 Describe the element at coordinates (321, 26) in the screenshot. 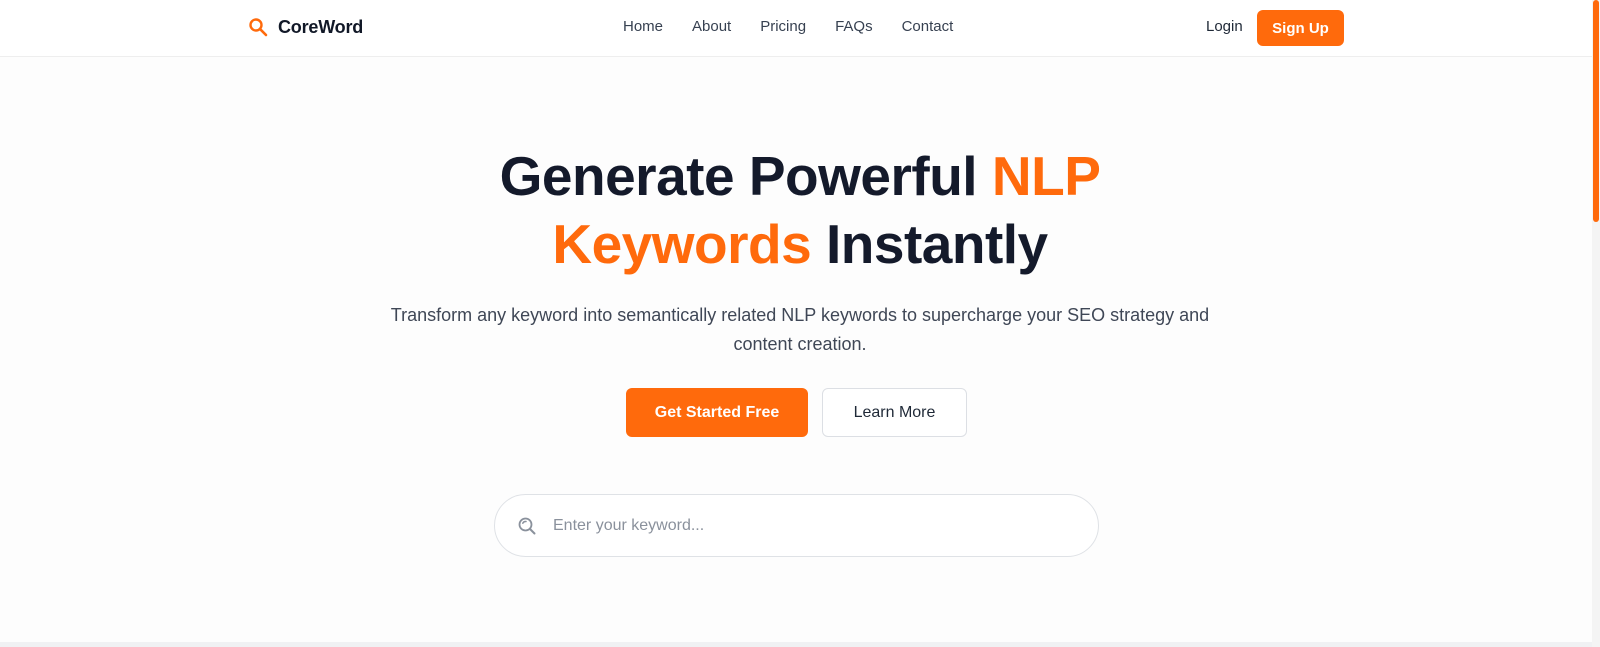

I see `brand-name: CoreWord` at that location.